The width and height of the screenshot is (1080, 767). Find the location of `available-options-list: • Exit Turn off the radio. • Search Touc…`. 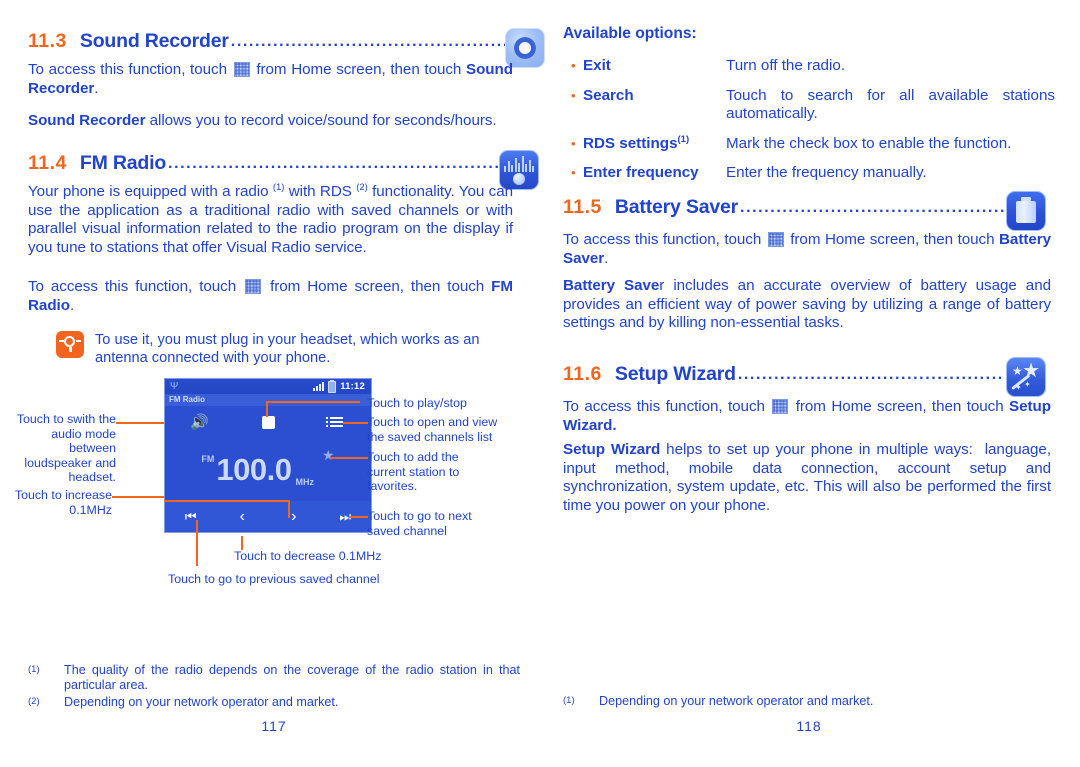

available-options-list: • Exit Turn off the radio. • Search Touc… is located at coordinates (813, 114).